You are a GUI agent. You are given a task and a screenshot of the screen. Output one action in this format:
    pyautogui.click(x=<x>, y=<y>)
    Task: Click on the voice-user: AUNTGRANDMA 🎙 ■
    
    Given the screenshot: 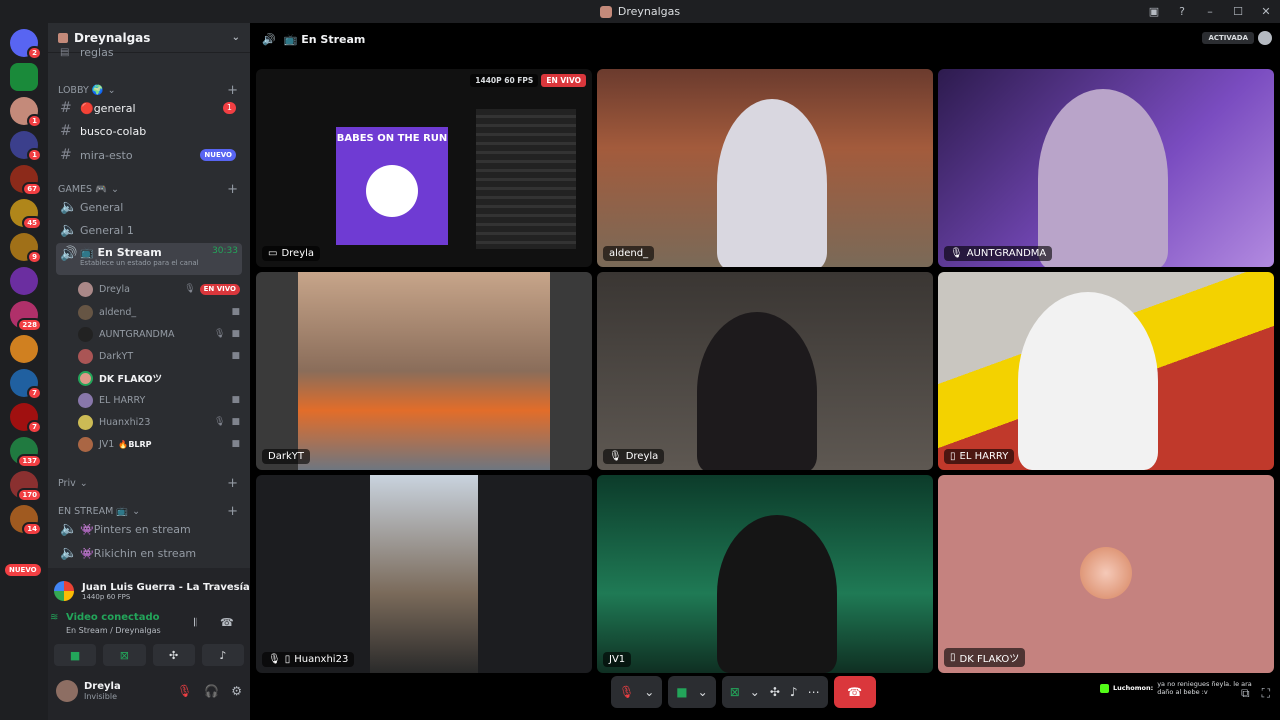 What is the action you would take?
    pyautogui.click(x=159, y=334)
    